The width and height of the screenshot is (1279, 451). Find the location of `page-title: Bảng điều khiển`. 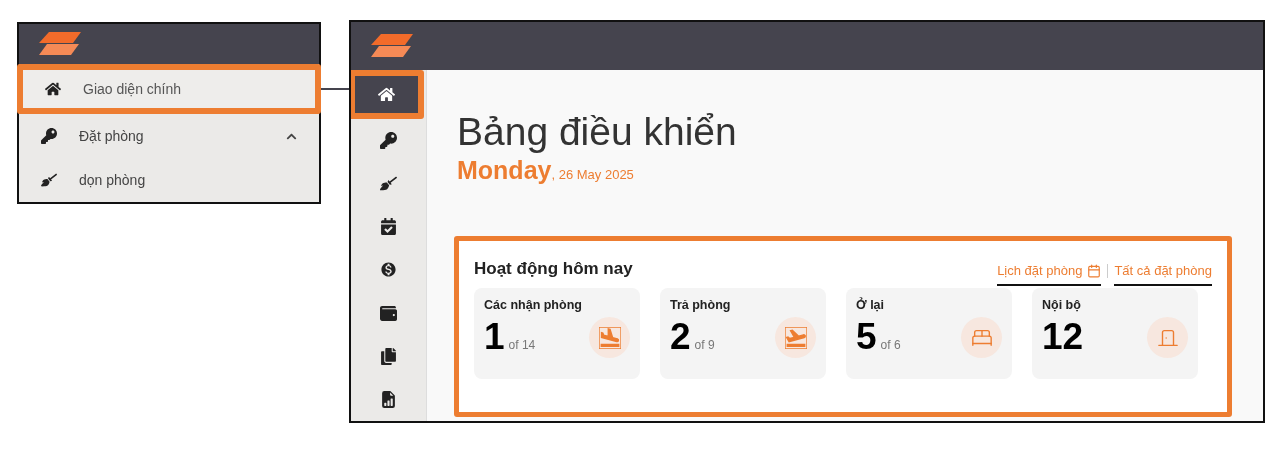

page-title: Bảng điều khiển is located at coordinates (597, 132).